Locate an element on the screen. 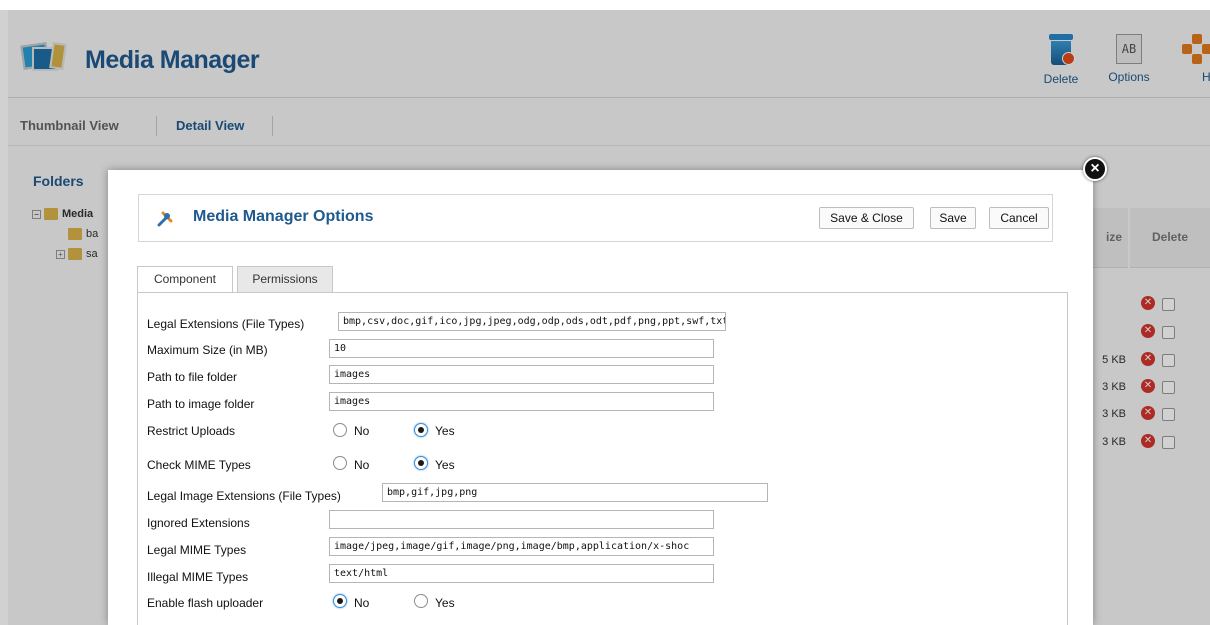 This screenshot has height=625, width=1210. restrict-uploads-yes-label: Yes is located at coordinates (445, 431).